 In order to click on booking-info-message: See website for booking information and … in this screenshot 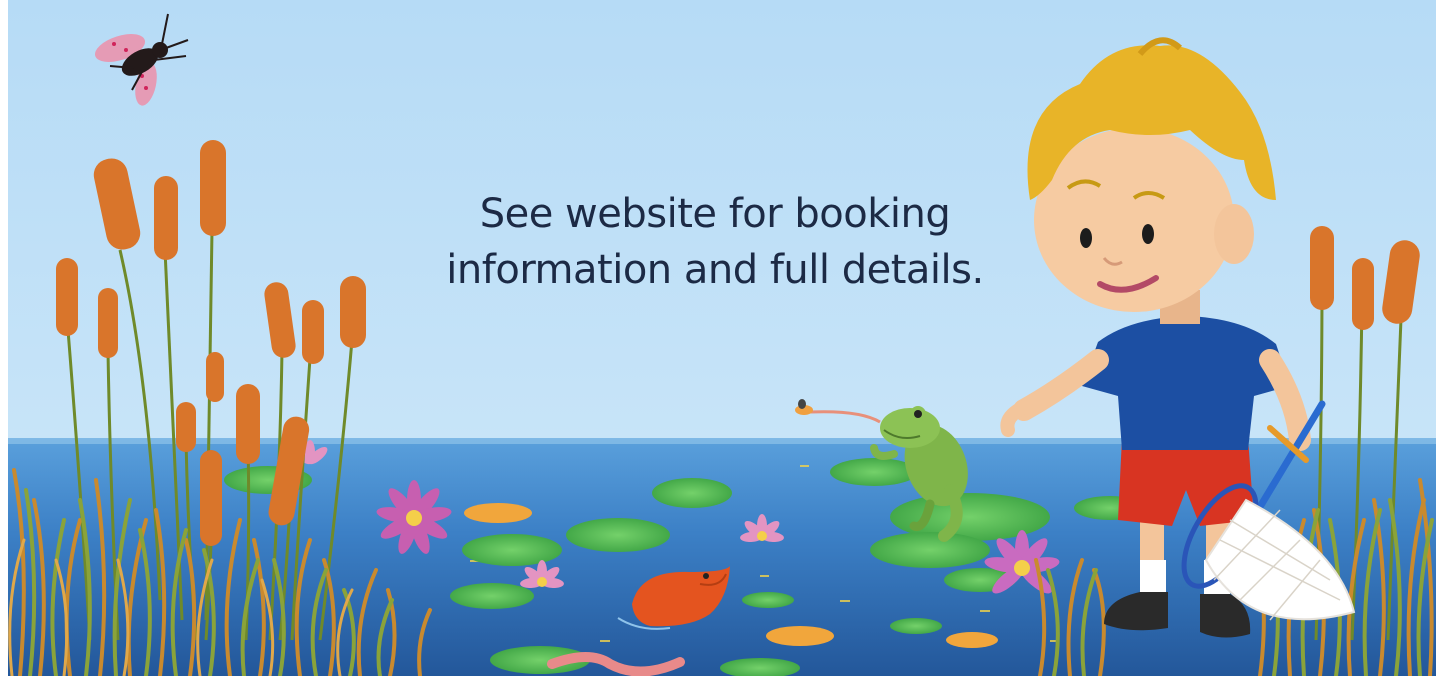, I will do `click(715, 242)`.